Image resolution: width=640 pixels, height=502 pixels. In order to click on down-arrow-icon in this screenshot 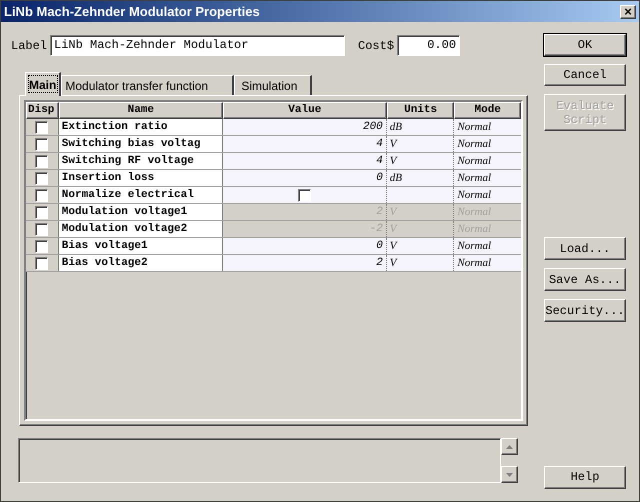, I will do `click(509, 474)`.